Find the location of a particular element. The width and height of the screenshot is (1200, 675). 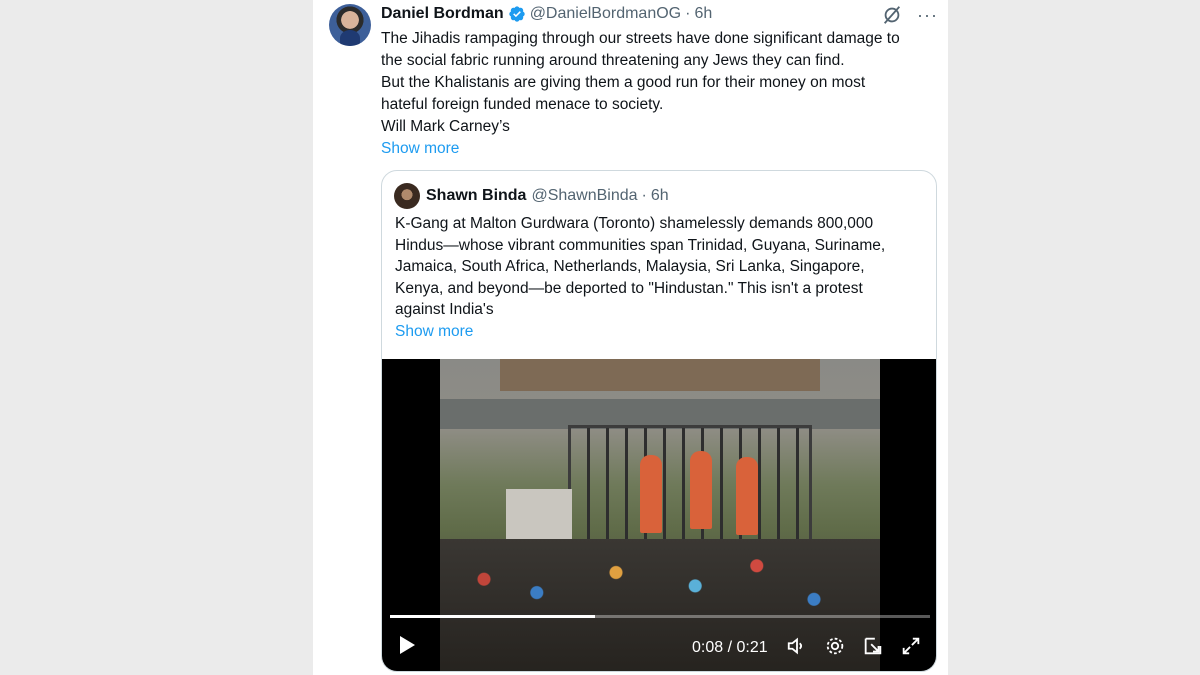

picture-in-picture-icon is located at coordinates (873, 646).